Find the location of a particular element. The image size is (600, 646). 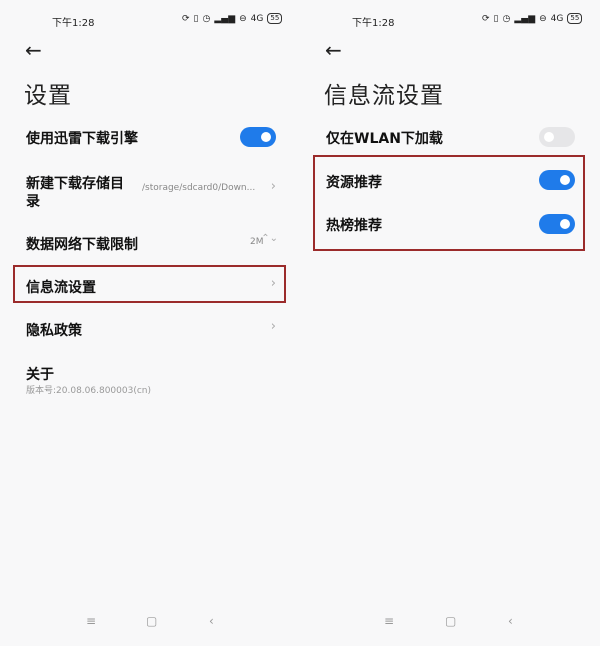

setting-label: 信息流设置 is located at coordinates (61, 288).